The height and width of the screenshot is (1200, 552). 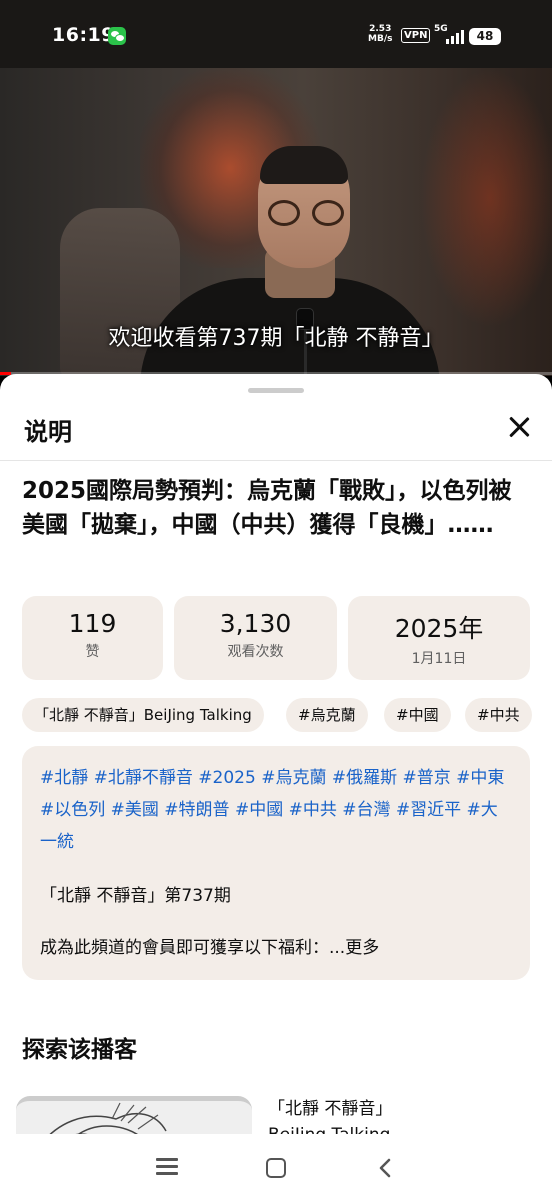 What do you see at coordinates (380, 39) in the screenshot?
I see `network-speed-unit: MB/s` at bounding box center [380, 39].